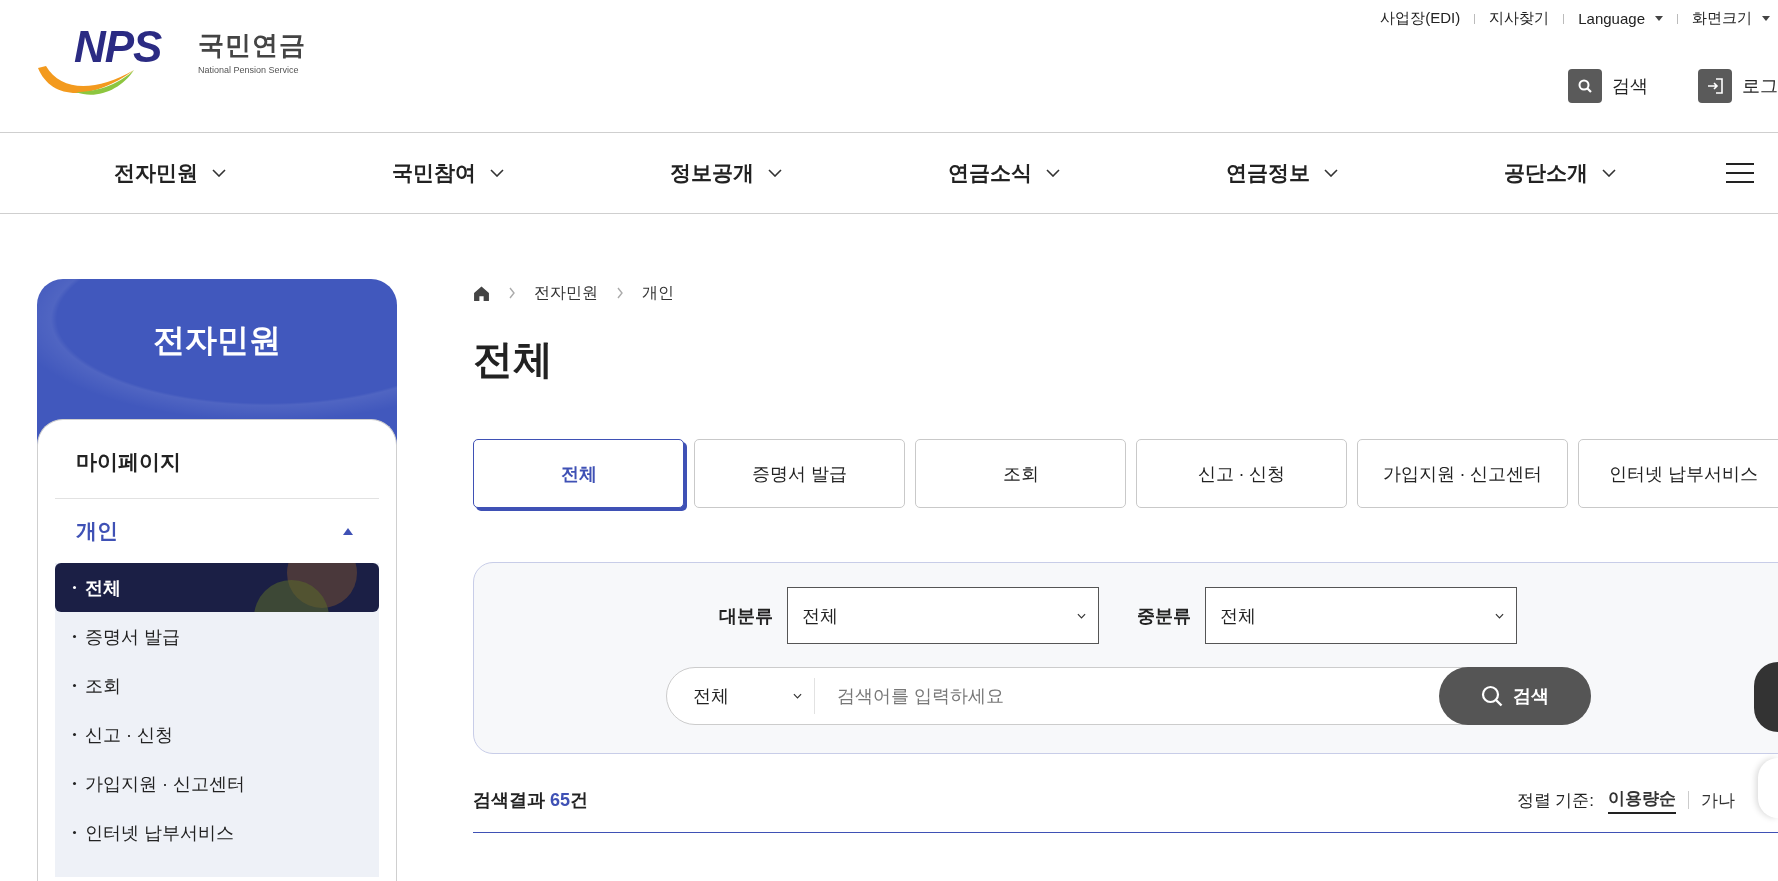 This screenshot has height=881, width=1778. I want to click on breadcrumb-link: 전자민원, so click(566, 293).